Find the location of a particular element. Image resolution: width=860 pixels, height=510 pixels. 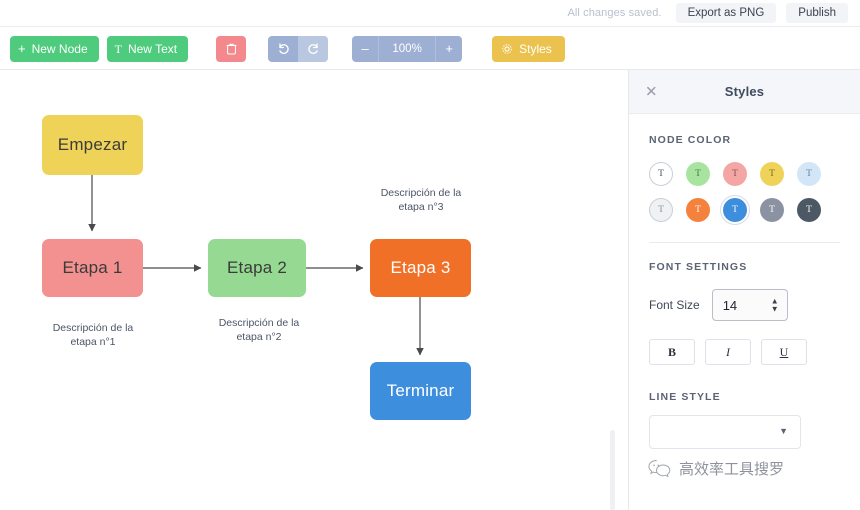

new-text-button: T New Text is located at coordinates (147, 48).